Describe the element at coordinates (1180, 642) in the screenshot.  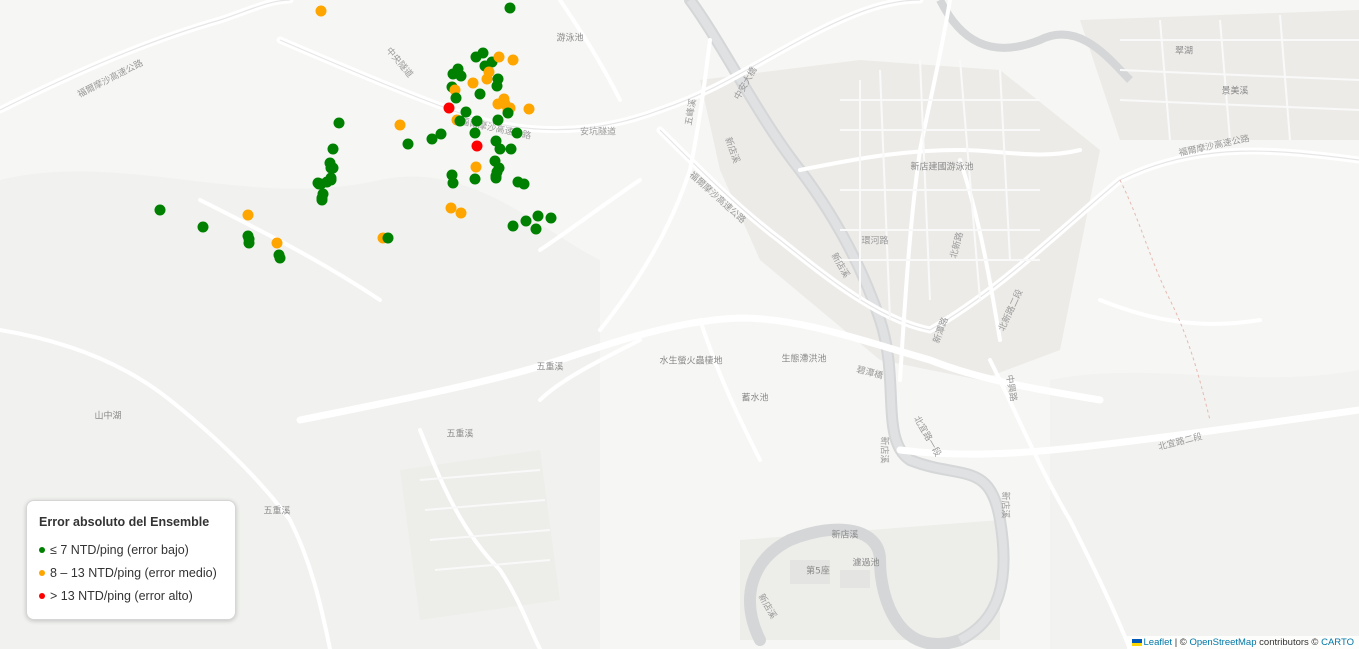
I see `attribution-sep: | ©` at that location.